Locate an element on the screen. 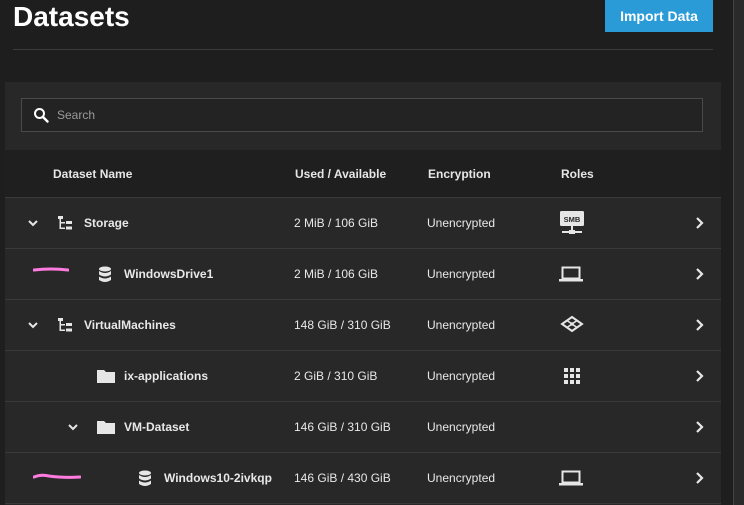 This screenshot has height=505, width=744. search-input is located at coordinates (378, 115).